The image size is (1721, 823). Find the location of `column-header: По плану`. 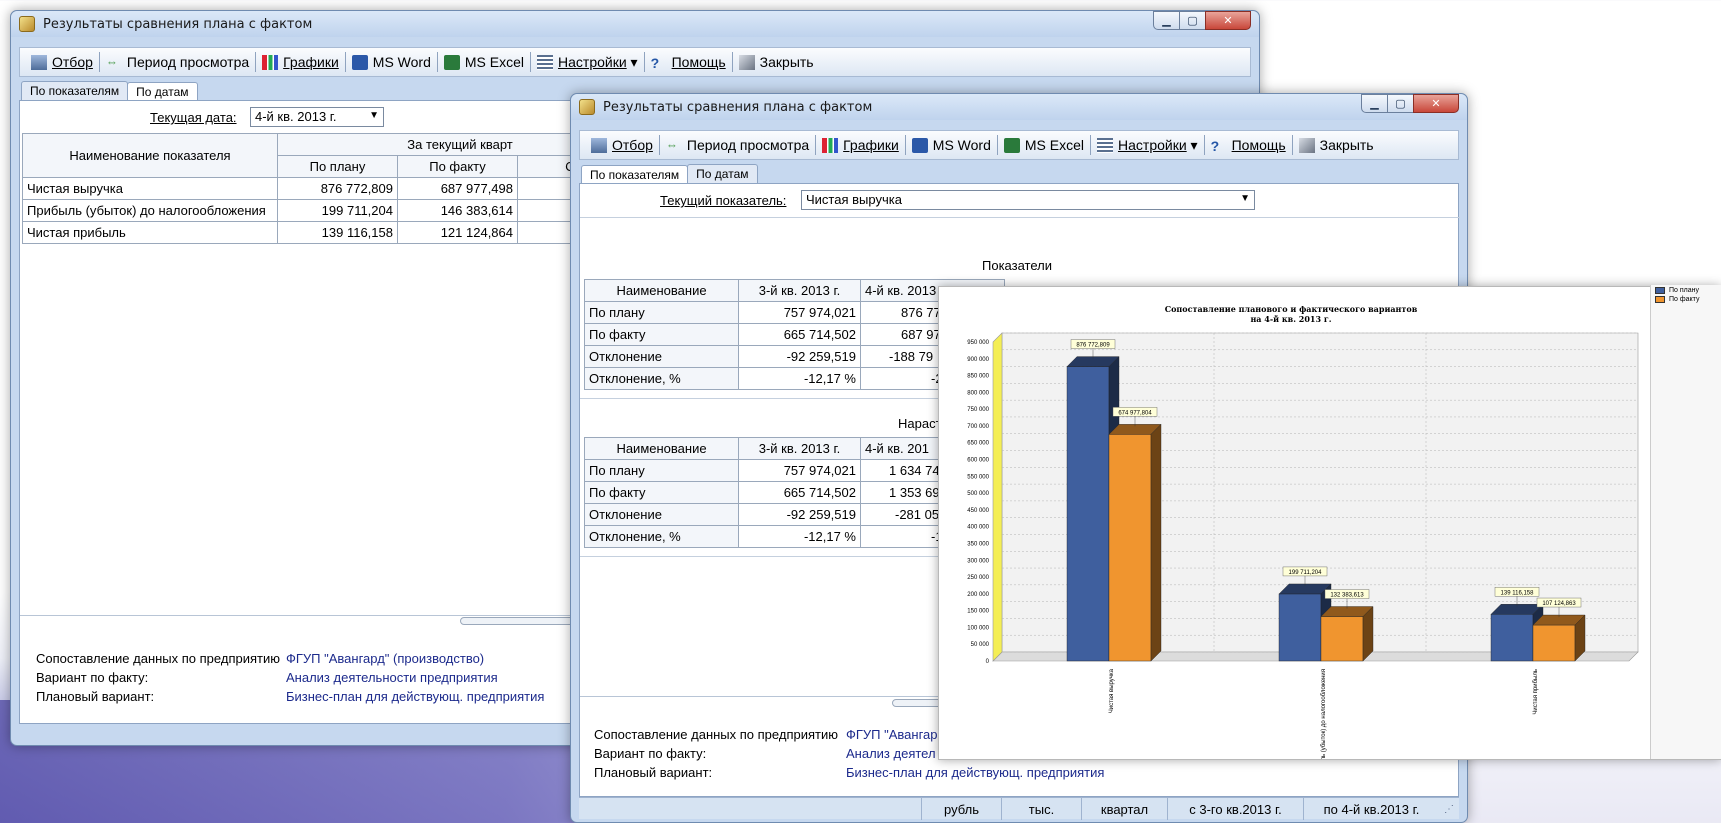

column-header: По плану is located at coordinates (337, 166).